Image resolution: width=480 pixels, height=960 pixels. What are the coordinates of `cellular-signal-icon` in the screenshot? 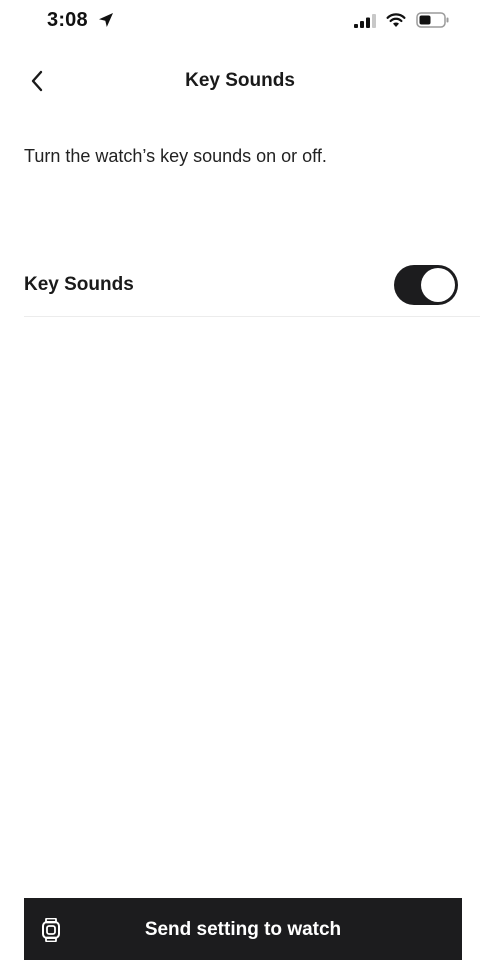 It's located at (365, 21).